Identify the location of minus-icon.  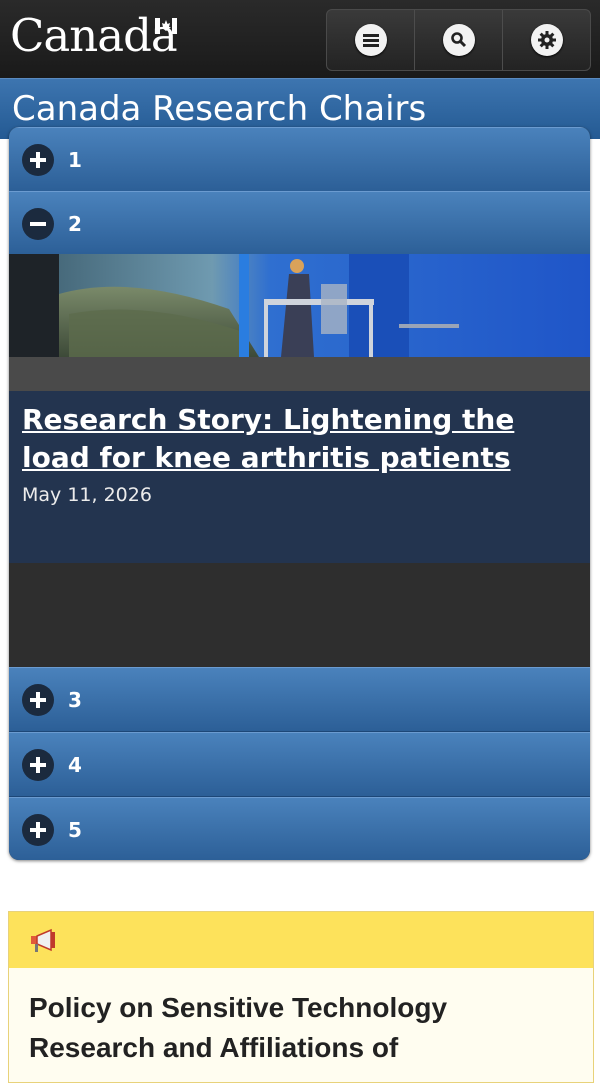
(38, 223).